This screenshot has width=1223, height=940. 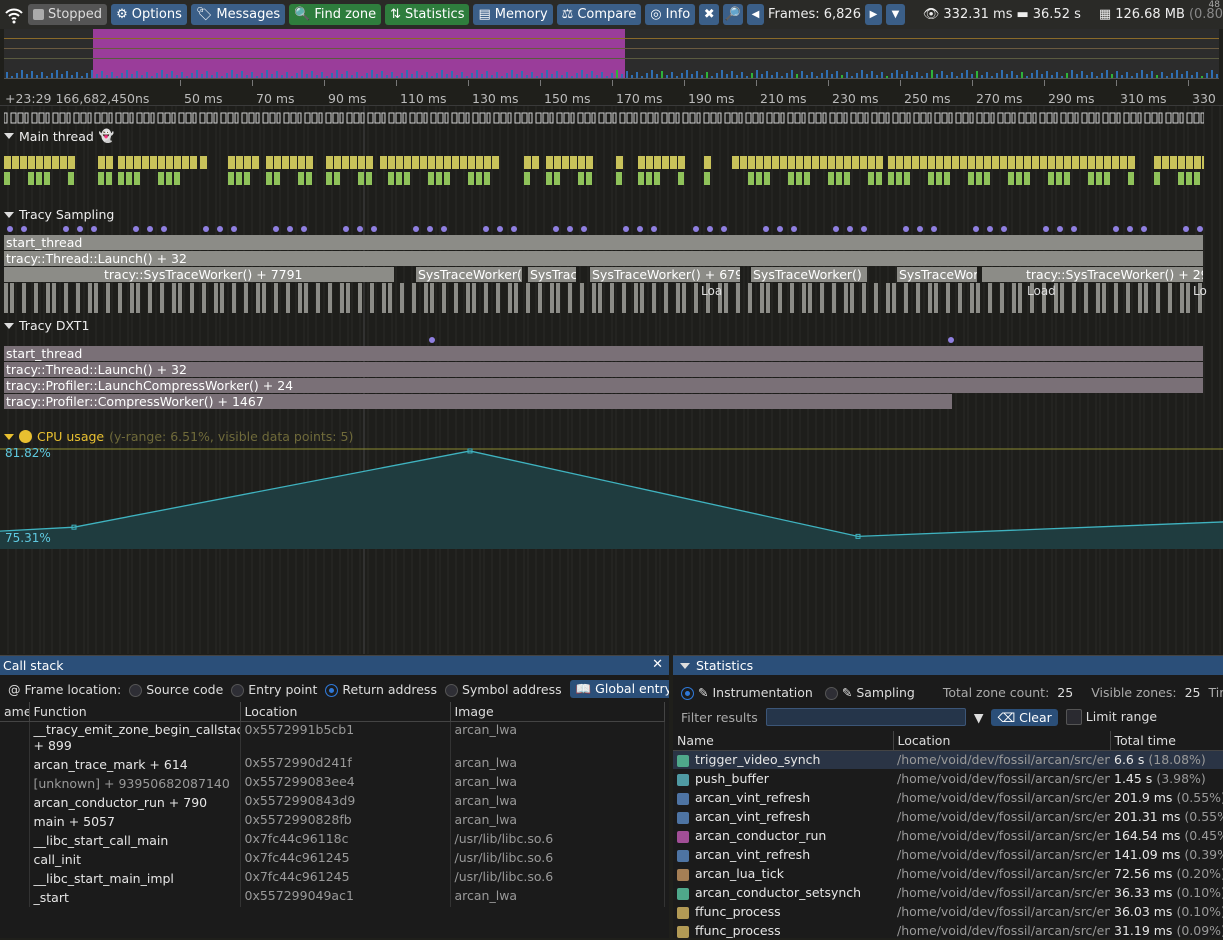 I want to click on compare-button: ⚖ Compare, so click(x=599, y=14).